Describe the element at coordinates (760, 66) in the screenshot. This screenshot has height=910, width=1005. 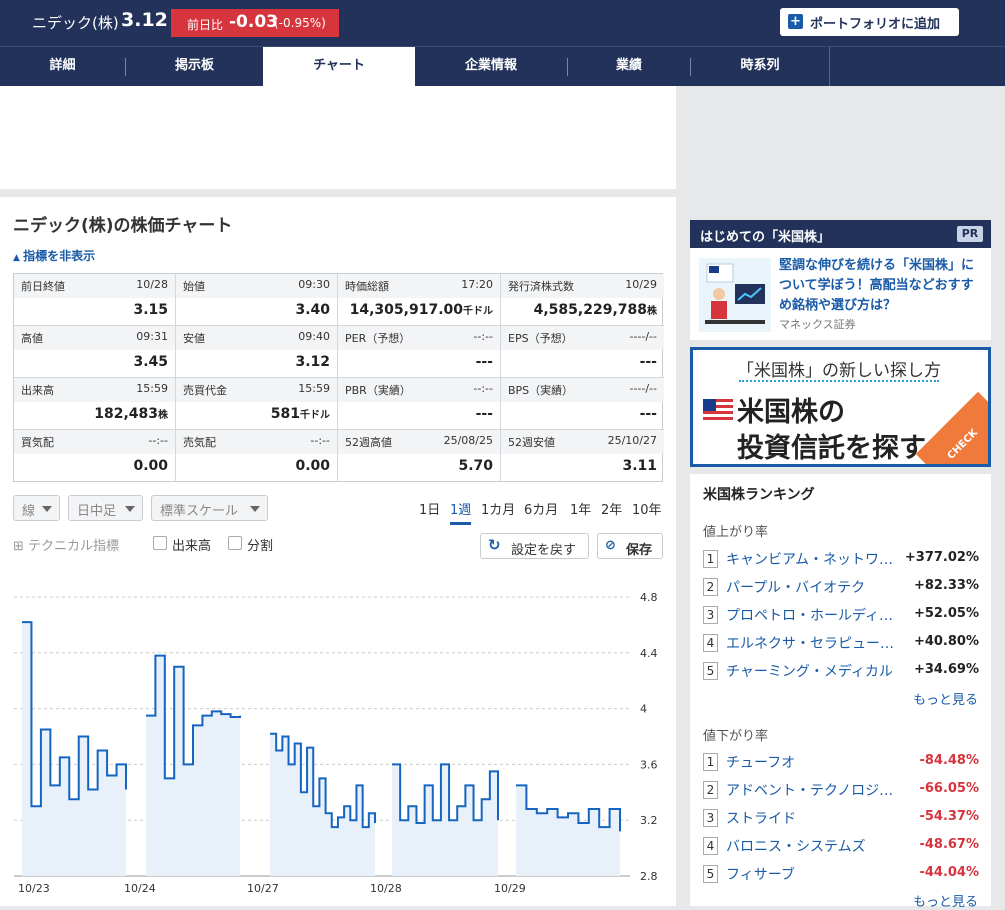
I see `tab-timeseries: 時系列` at that location.